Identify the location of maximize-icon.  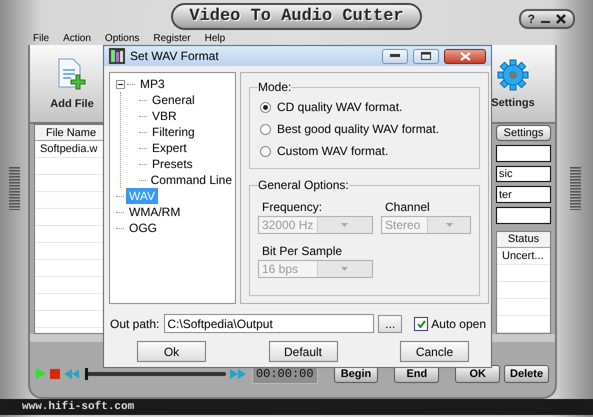
(426, 56).